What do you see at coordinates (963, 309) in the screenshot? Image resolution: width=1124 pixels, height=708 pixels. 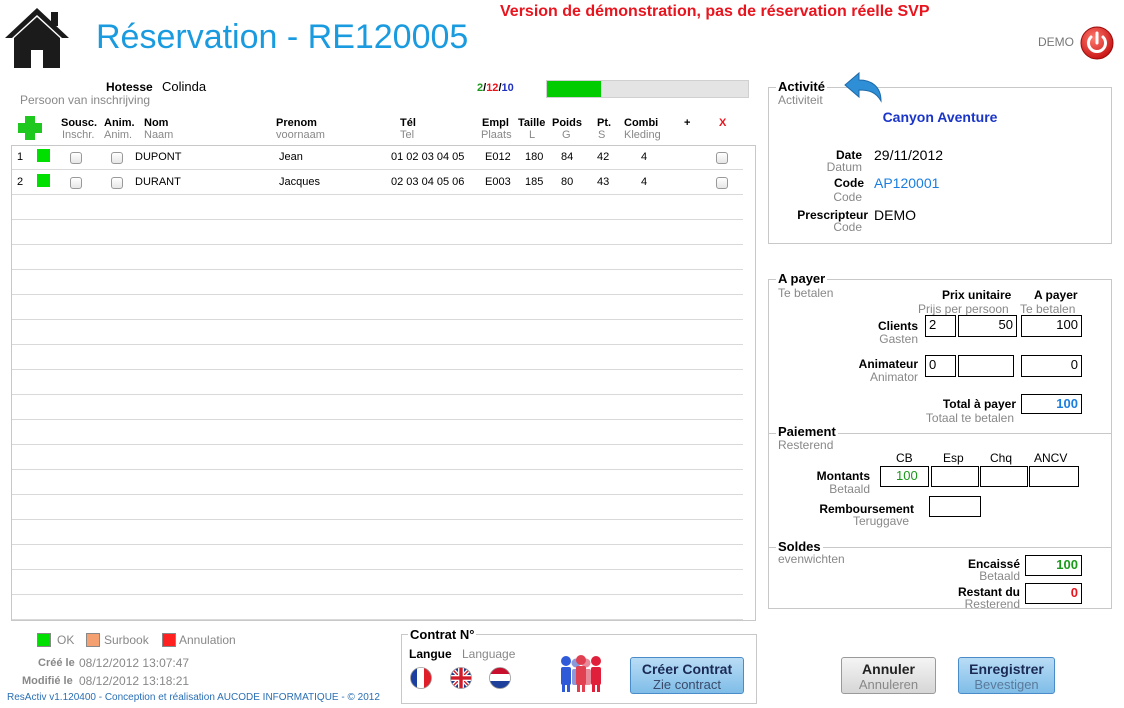 I see `prix-unitaire-sub: Prijs per persoon` at bounding box center [963, 309].